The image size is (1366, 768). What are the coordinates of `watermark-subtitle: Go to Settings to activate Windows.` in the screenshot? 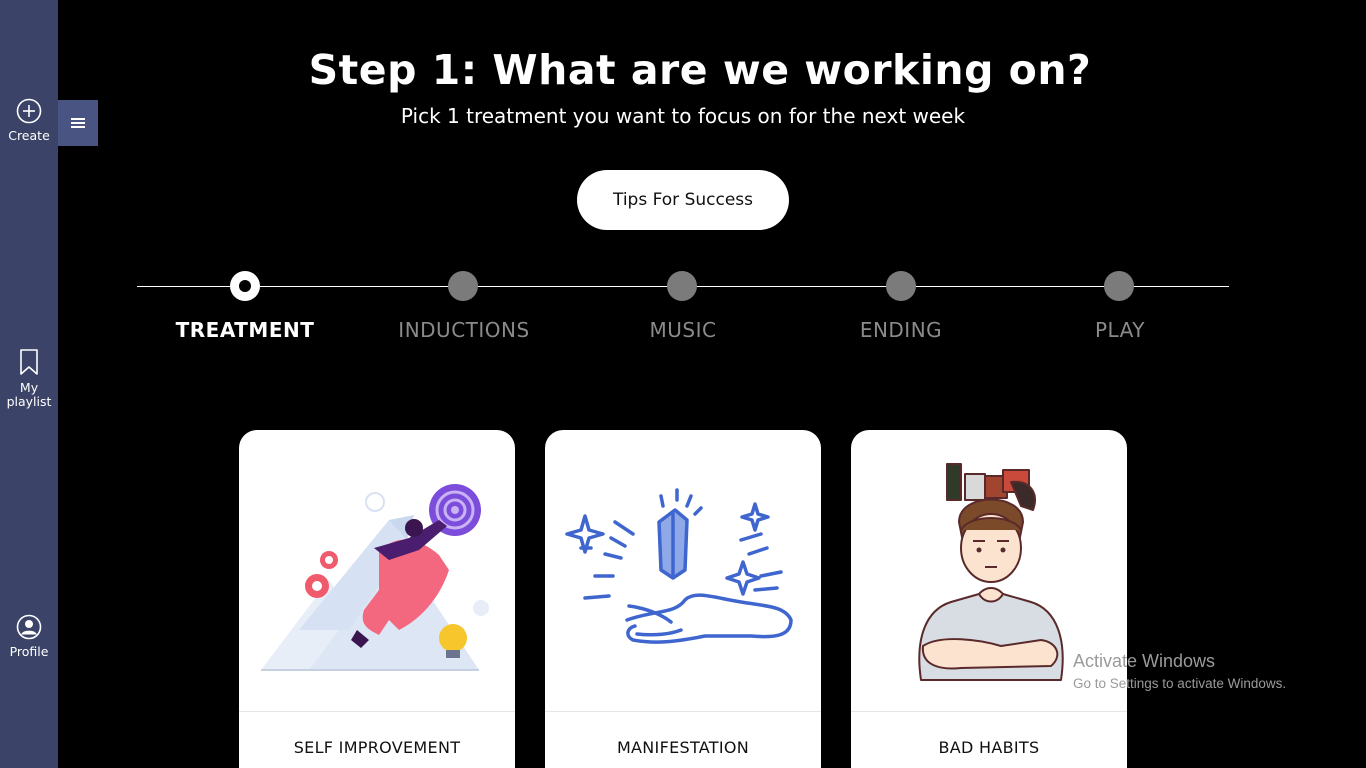 It's located at (1180, 683).